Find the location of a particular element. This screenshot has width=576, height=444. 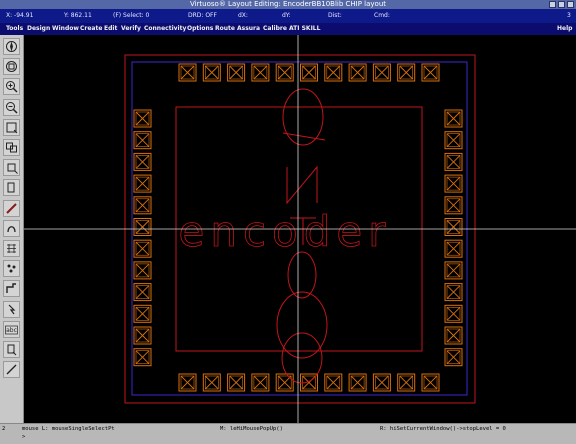

svg-text: abc is located at coordinates (11, 330).